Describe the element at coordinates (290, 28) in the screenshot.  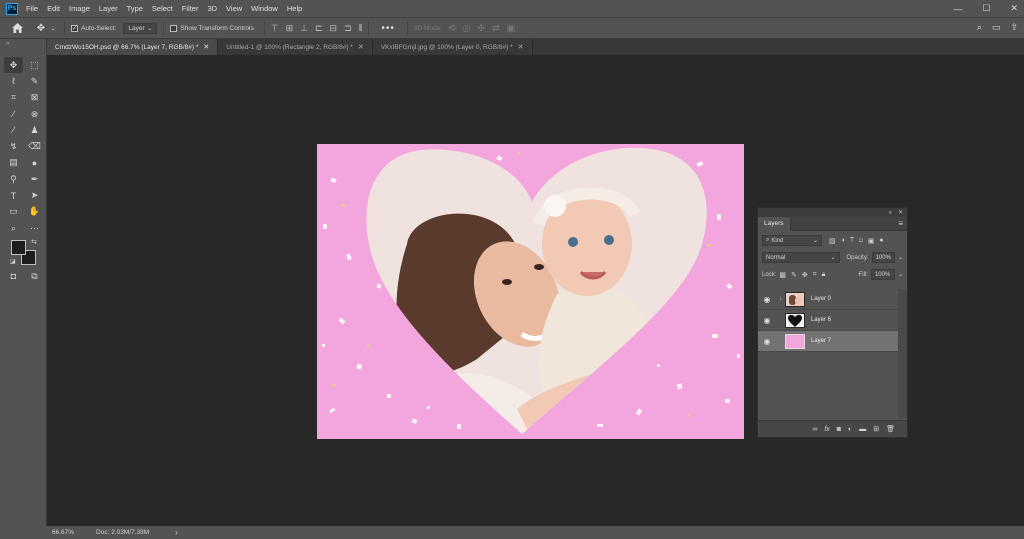
I see `align-vcenter-icon: ⊞` at that location.